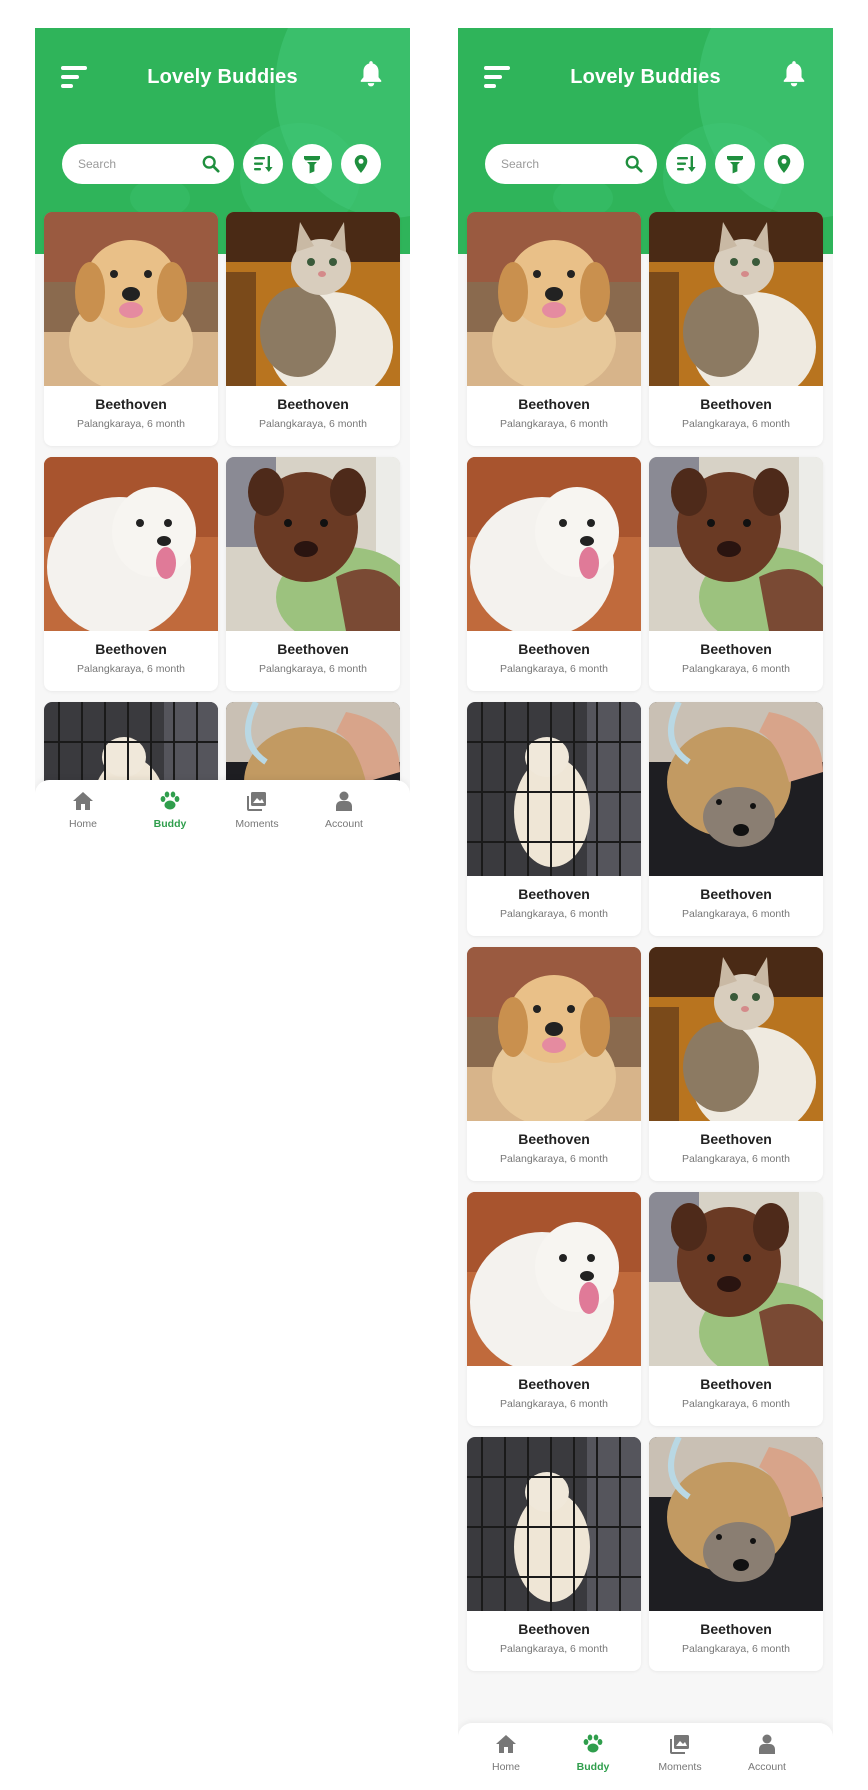  I want to click on sort-icon, so click(263, 164).